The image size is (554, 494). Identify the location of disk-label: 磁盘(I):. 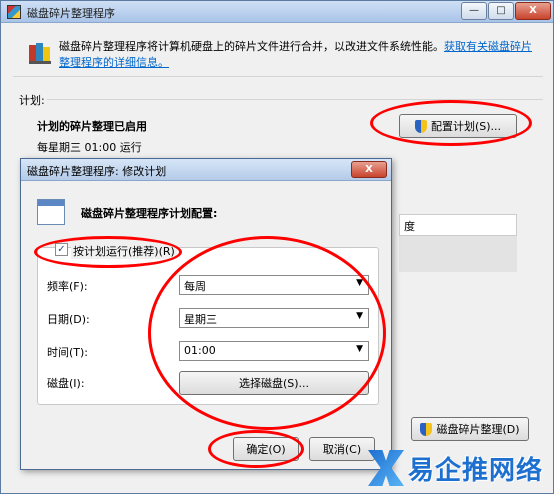
(66, 383).